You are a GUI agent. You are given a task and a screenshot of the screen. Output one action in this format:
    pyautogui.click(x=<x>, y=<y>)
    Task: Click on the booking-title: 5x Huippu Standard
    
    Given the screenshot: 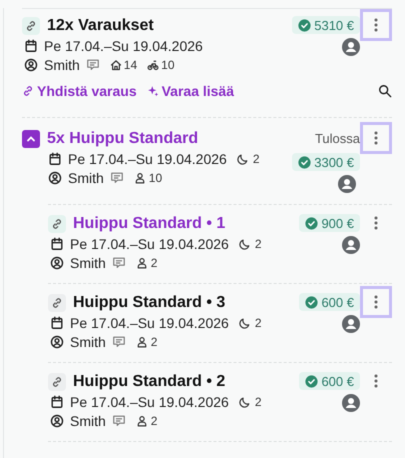 What is the action you would take?
    pyautogui.click(x=122, y=139)
    